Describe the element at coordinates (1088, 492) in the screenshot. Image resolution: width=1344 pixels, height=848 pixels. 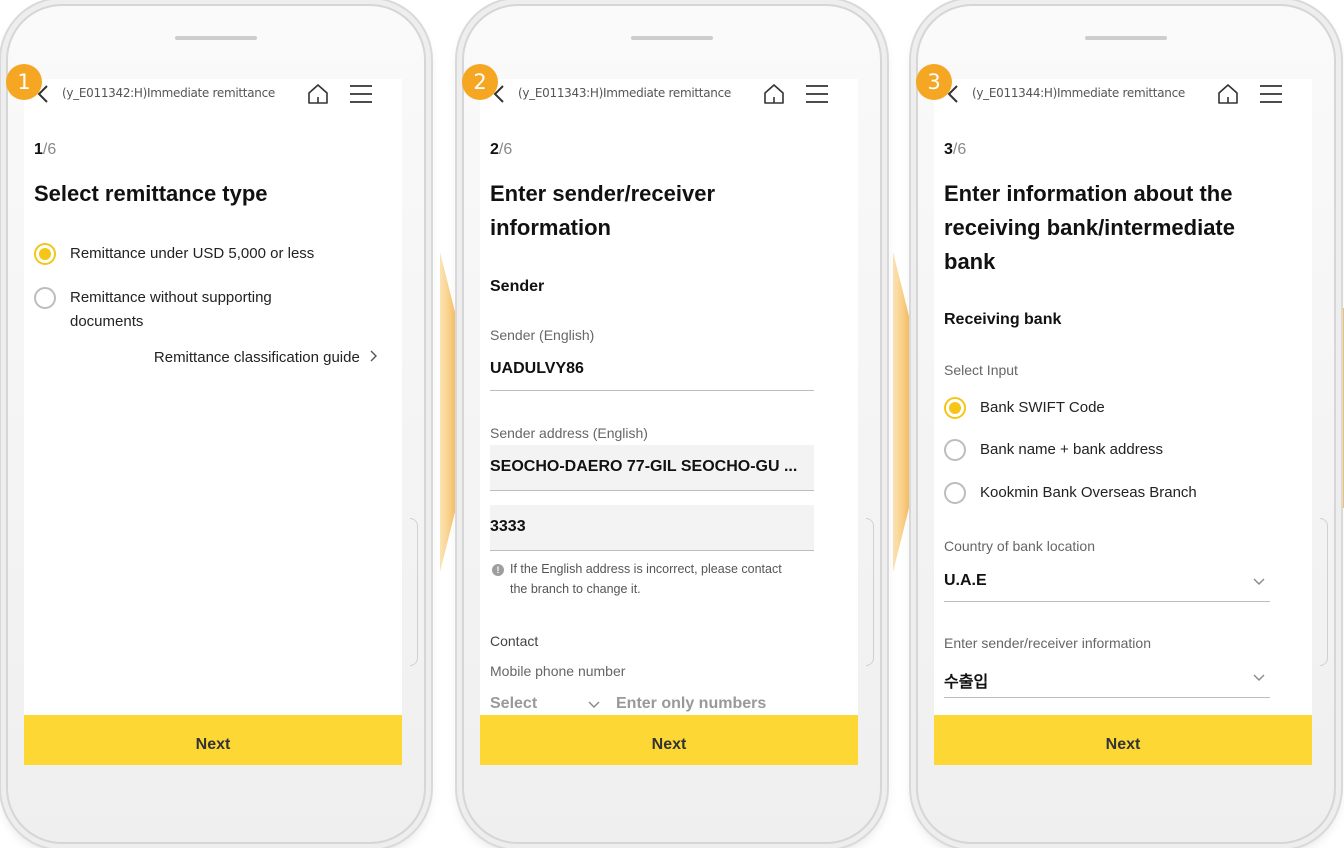
I see `radio-label: Kookmin Bank Overseas Branch` at that location.